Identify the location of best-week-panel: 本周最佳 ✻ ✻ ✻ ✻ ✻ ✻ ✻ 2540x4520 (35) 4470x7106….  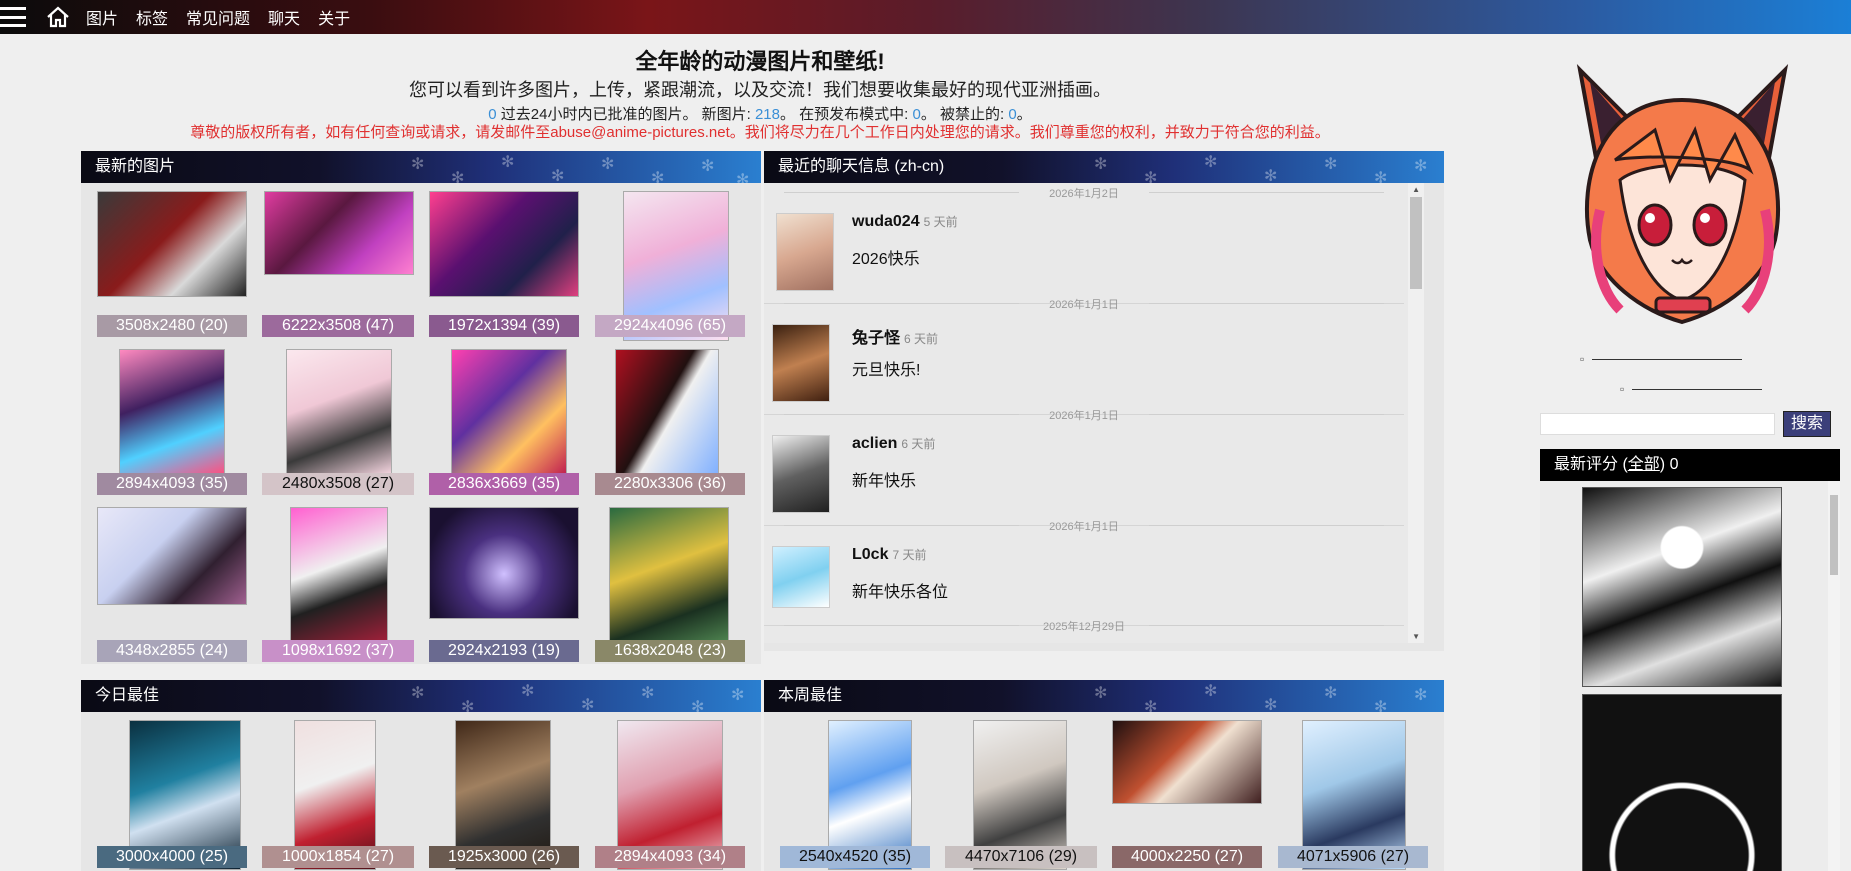
(1104, 775).